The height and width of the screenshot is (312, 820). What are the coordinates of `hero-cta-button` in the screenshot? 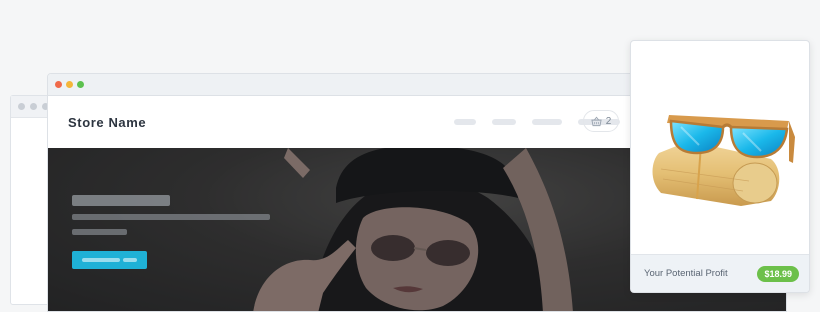 It's located at (109, 260).